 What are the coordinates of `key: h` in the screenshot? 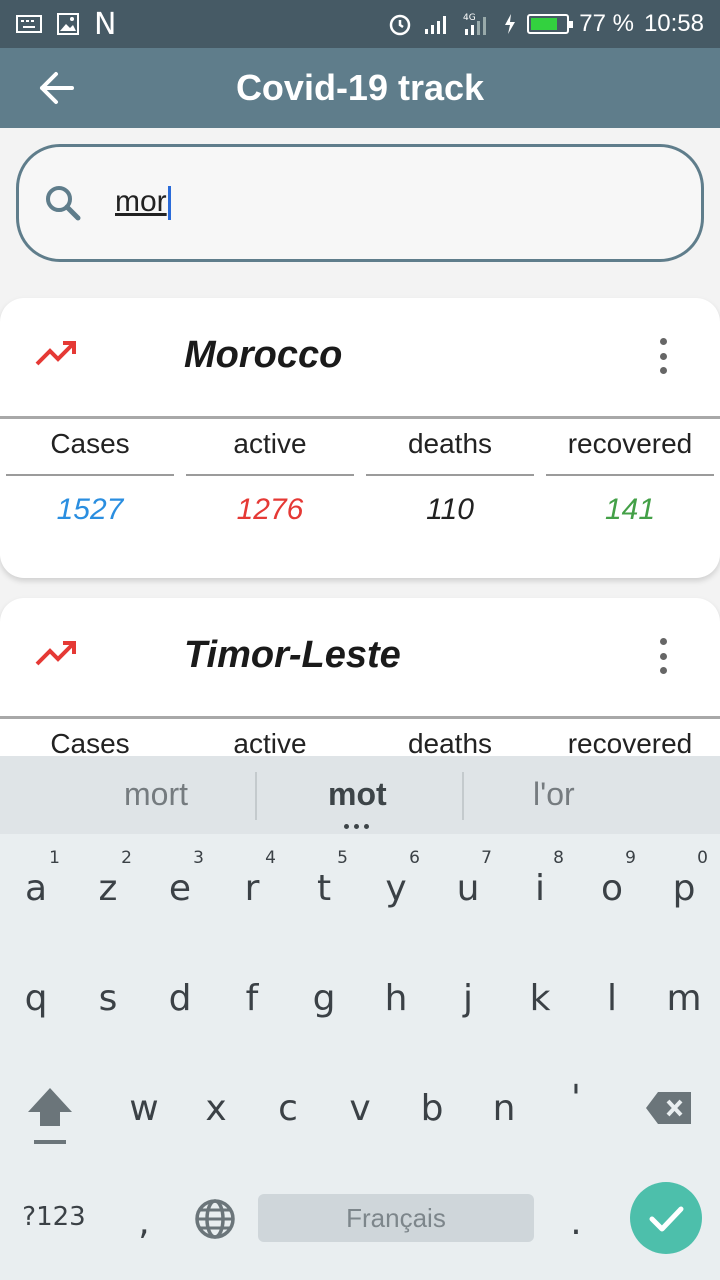 It's located at (396, 998).